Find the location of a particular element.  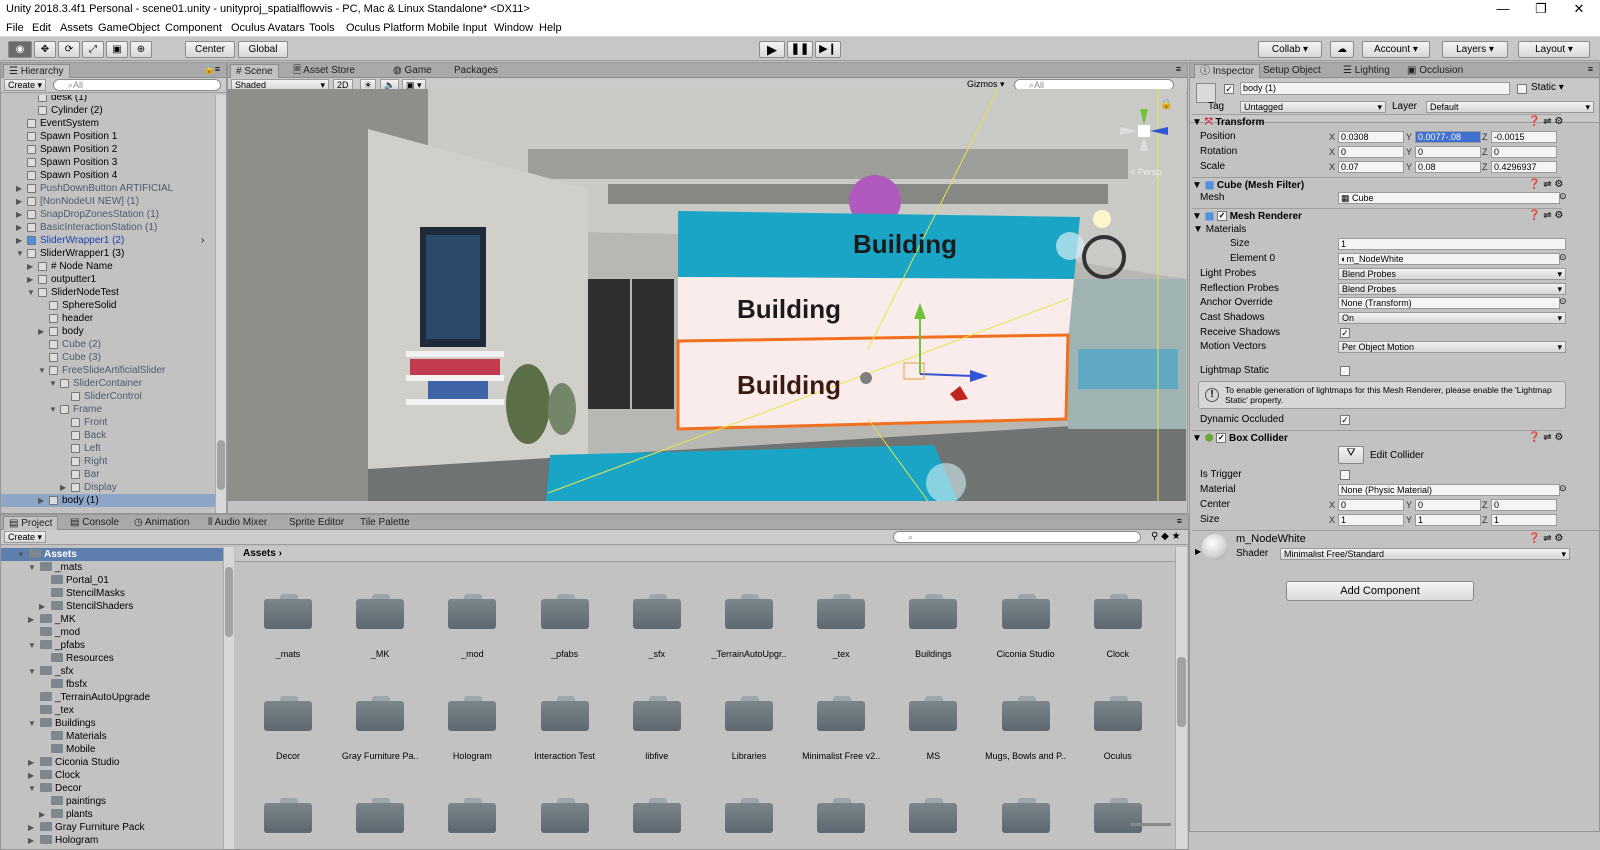

active-checkbox: ✓ is located at coordinates (1229, 89).